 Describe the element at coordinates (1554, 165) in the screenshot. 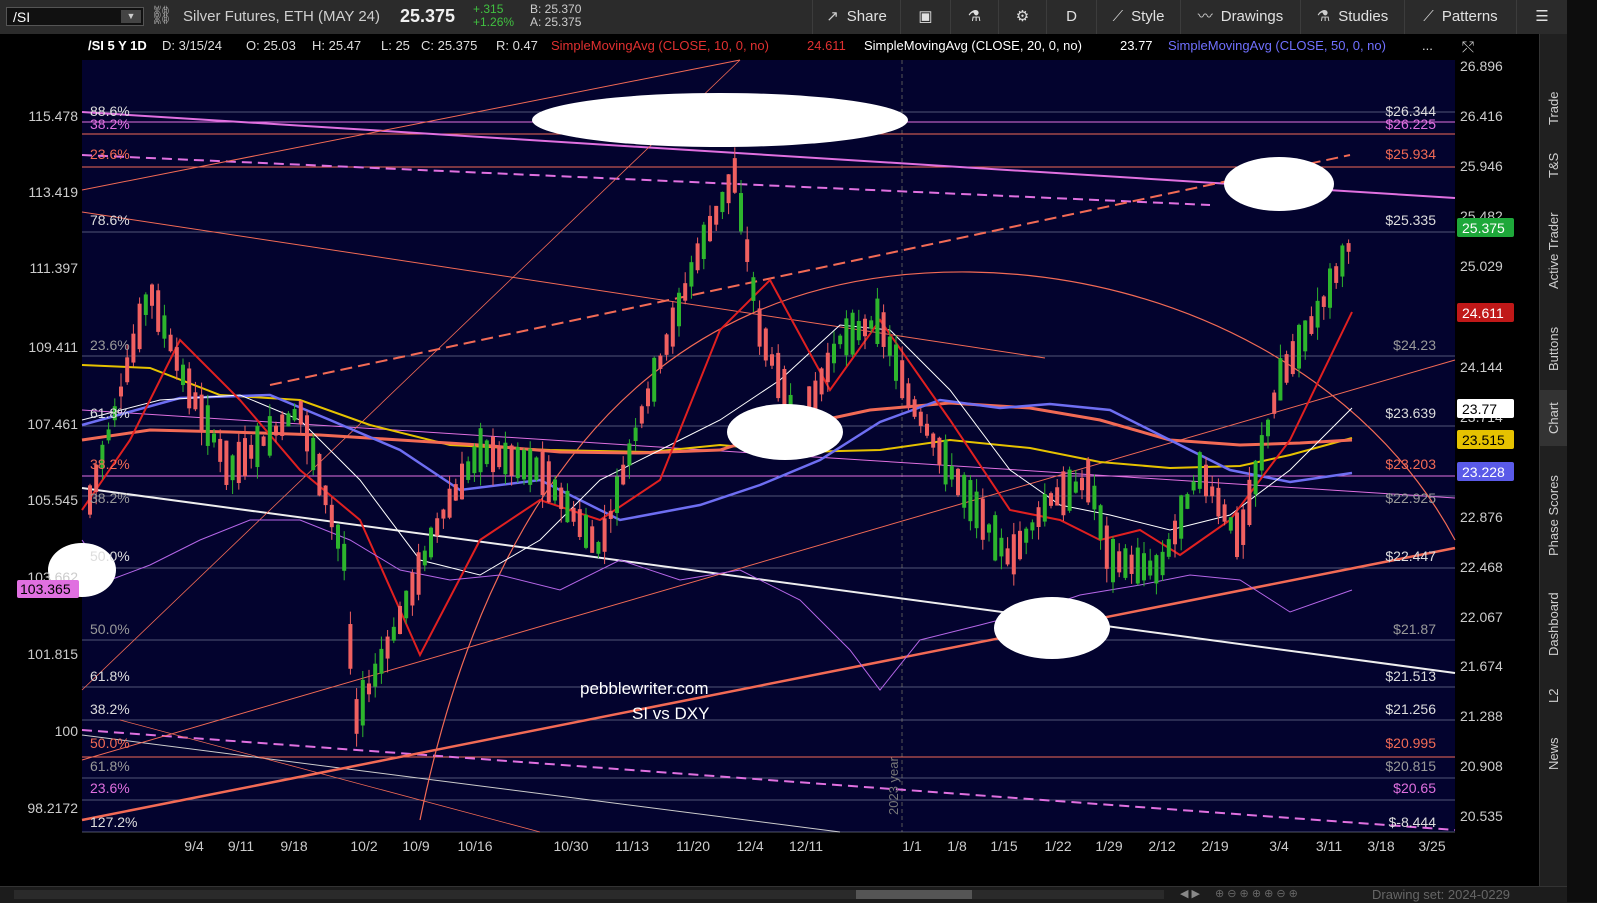

I see `tab-ts: T&S` at that location.